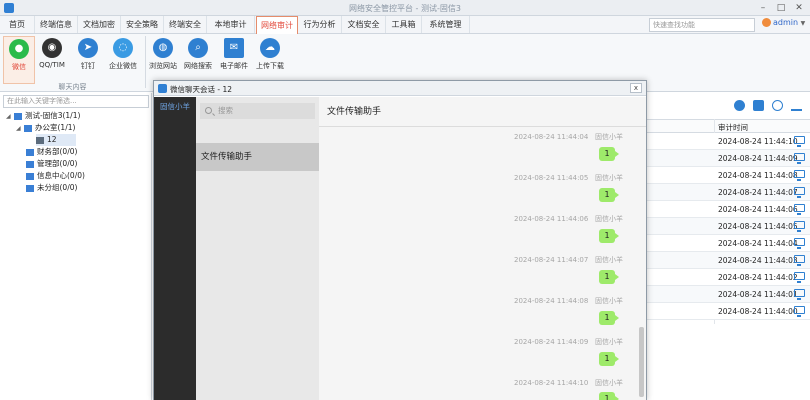 Image resolution: width=810 pixels, height=400 pixels. Describe the element at coordinates (56, 140) in the screenshot. I see `tree-node-terminal-12: 12` at that location.